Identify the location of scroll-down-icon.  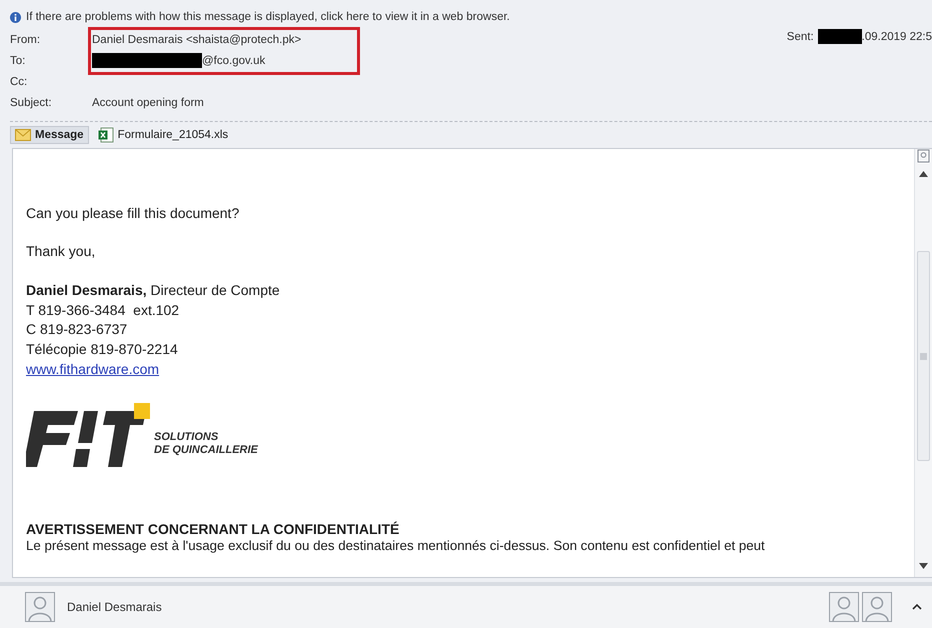
(923, 566).